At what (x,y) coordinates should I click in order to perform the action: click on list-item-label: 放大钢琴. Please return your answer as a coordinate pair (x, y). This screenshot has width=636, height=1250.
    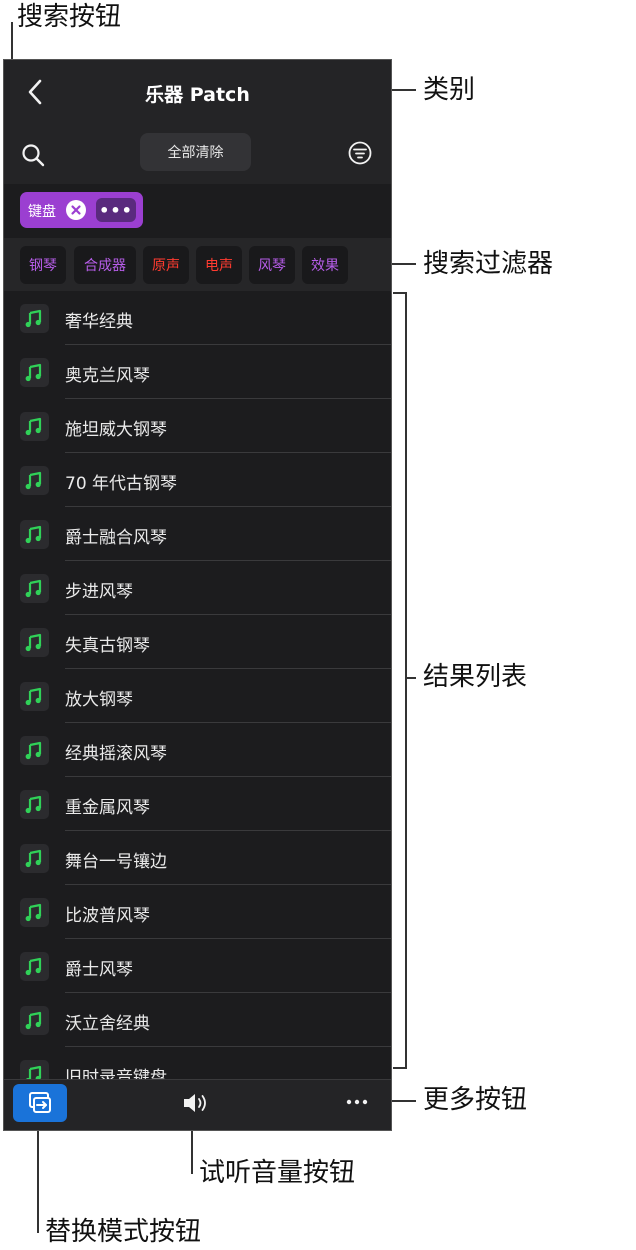
    Looking at the image, I should click on (99, 700).